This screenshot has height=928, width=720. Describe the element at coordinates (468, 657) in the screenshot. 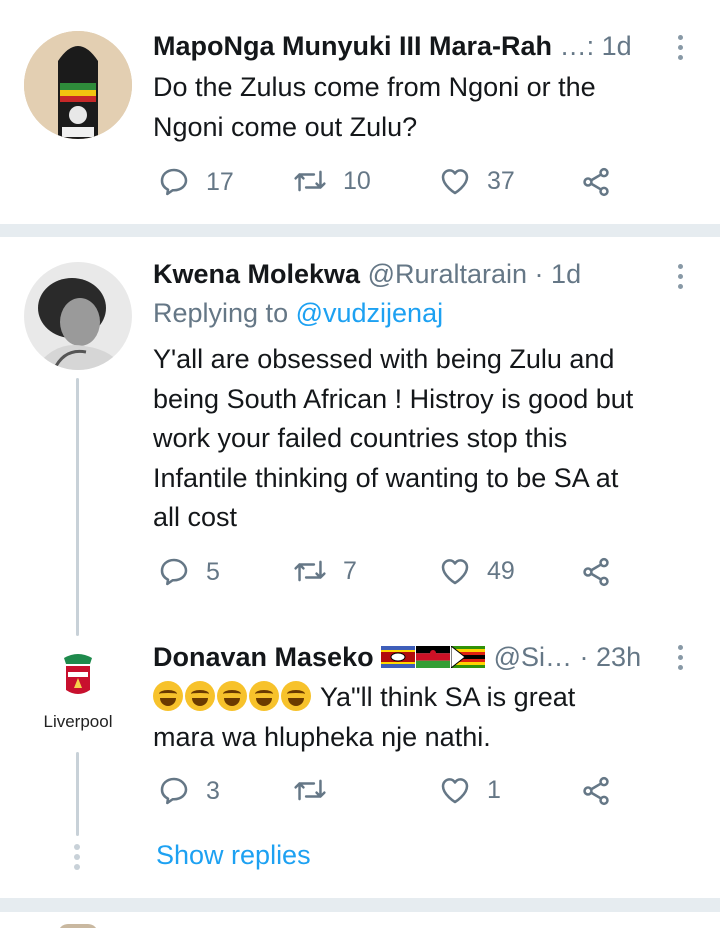

I see `zimbabwe-flag-icon` at that location.